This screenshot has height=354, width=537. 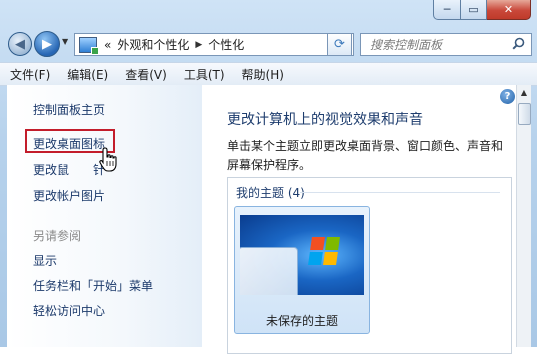 What do you see at coordinates (226, 44) in the screenshot?
I see `breadcrumb-personalization: 个性化` at bounding box center [226, 44].